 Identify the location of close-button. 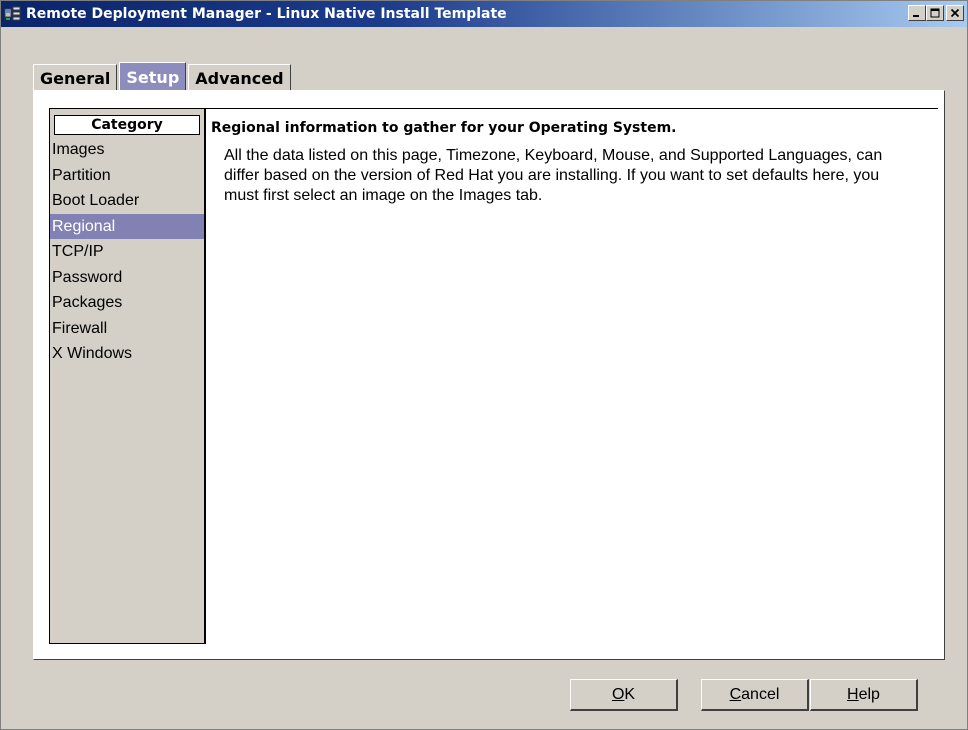
(955, 13).